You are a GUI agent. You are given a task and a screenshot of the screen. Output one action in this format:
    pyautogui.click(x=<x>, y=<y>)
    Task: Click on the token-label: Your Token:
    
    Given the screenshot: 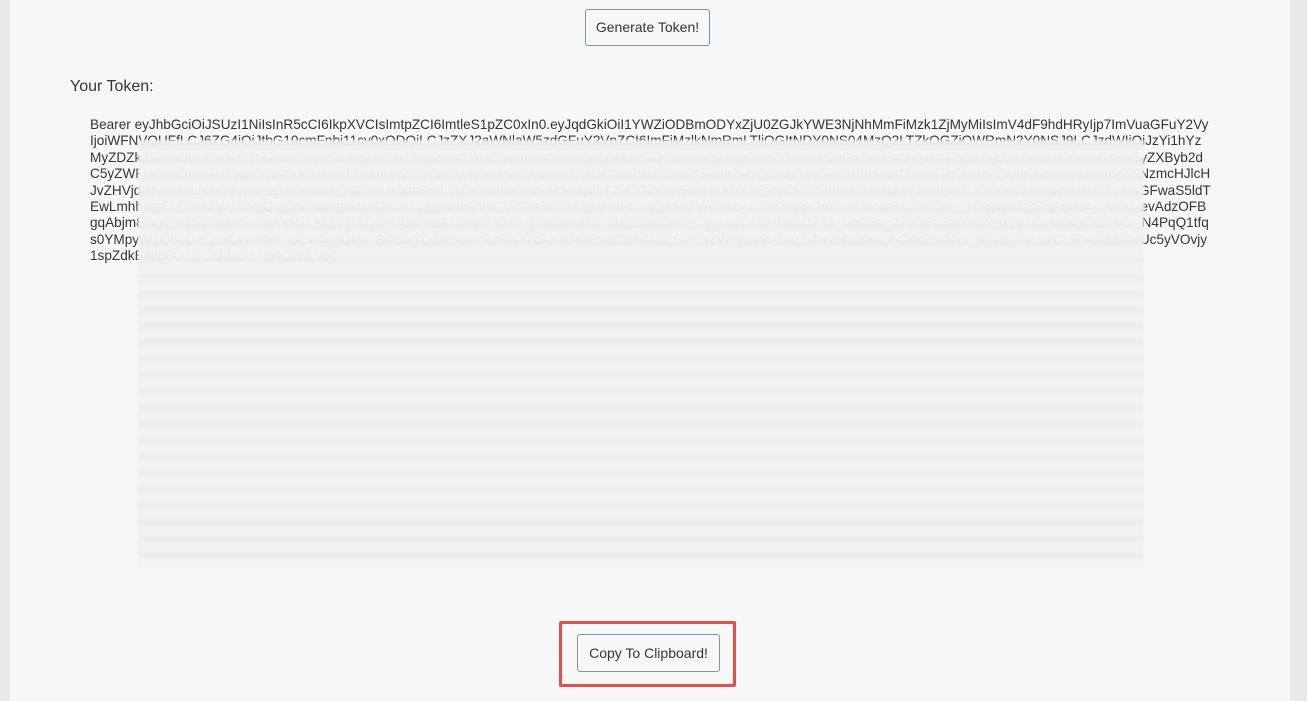 What is the action you would take?
    pyautogui.click(x=112, y=86)
    